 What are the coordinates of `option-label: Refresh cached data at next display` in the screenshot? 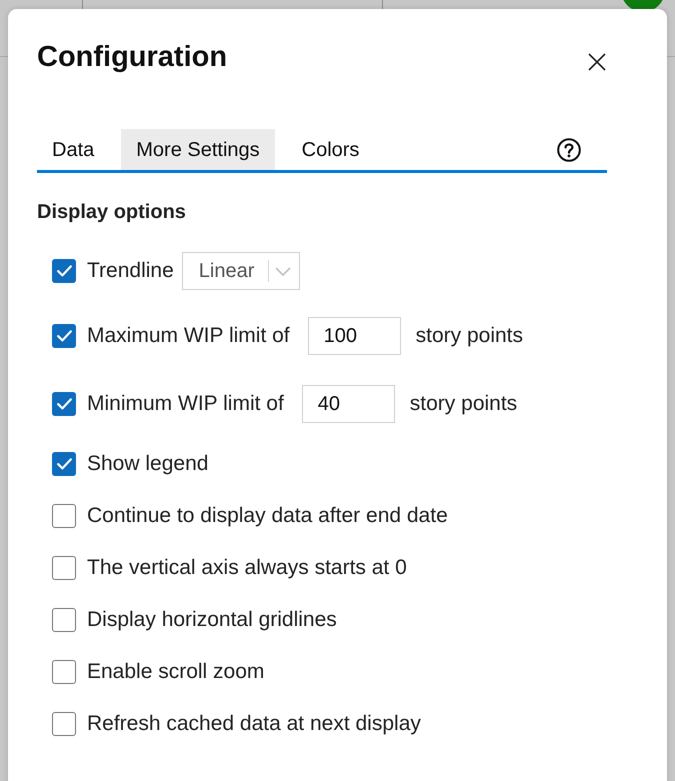 It's located at (254, 724).